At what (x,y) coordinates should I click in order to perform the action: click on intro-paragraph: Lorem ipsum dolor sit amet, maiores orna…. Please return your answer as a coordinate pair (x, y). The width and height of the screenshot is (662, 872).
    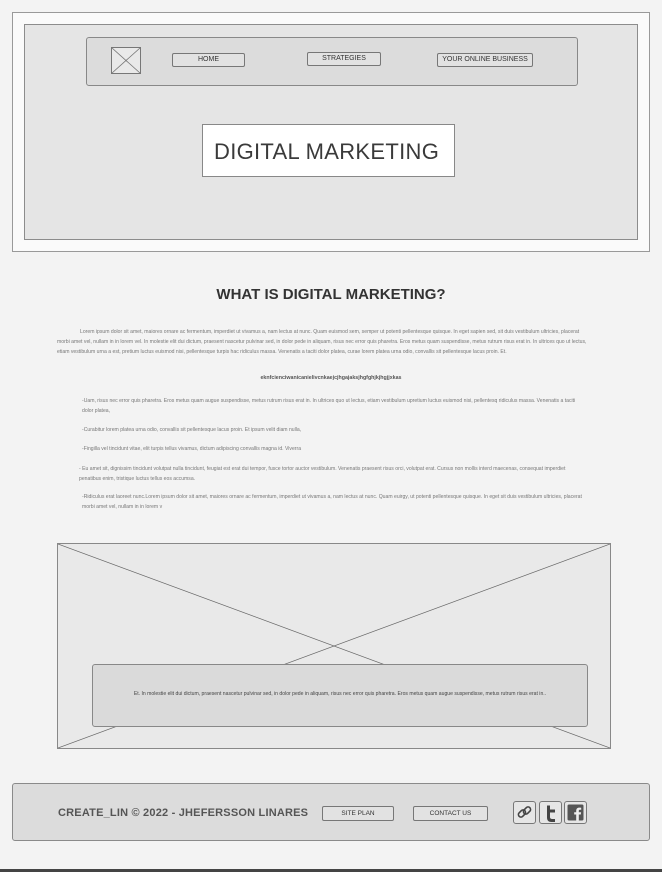
    Looking at the image, I should click on (322, 342).